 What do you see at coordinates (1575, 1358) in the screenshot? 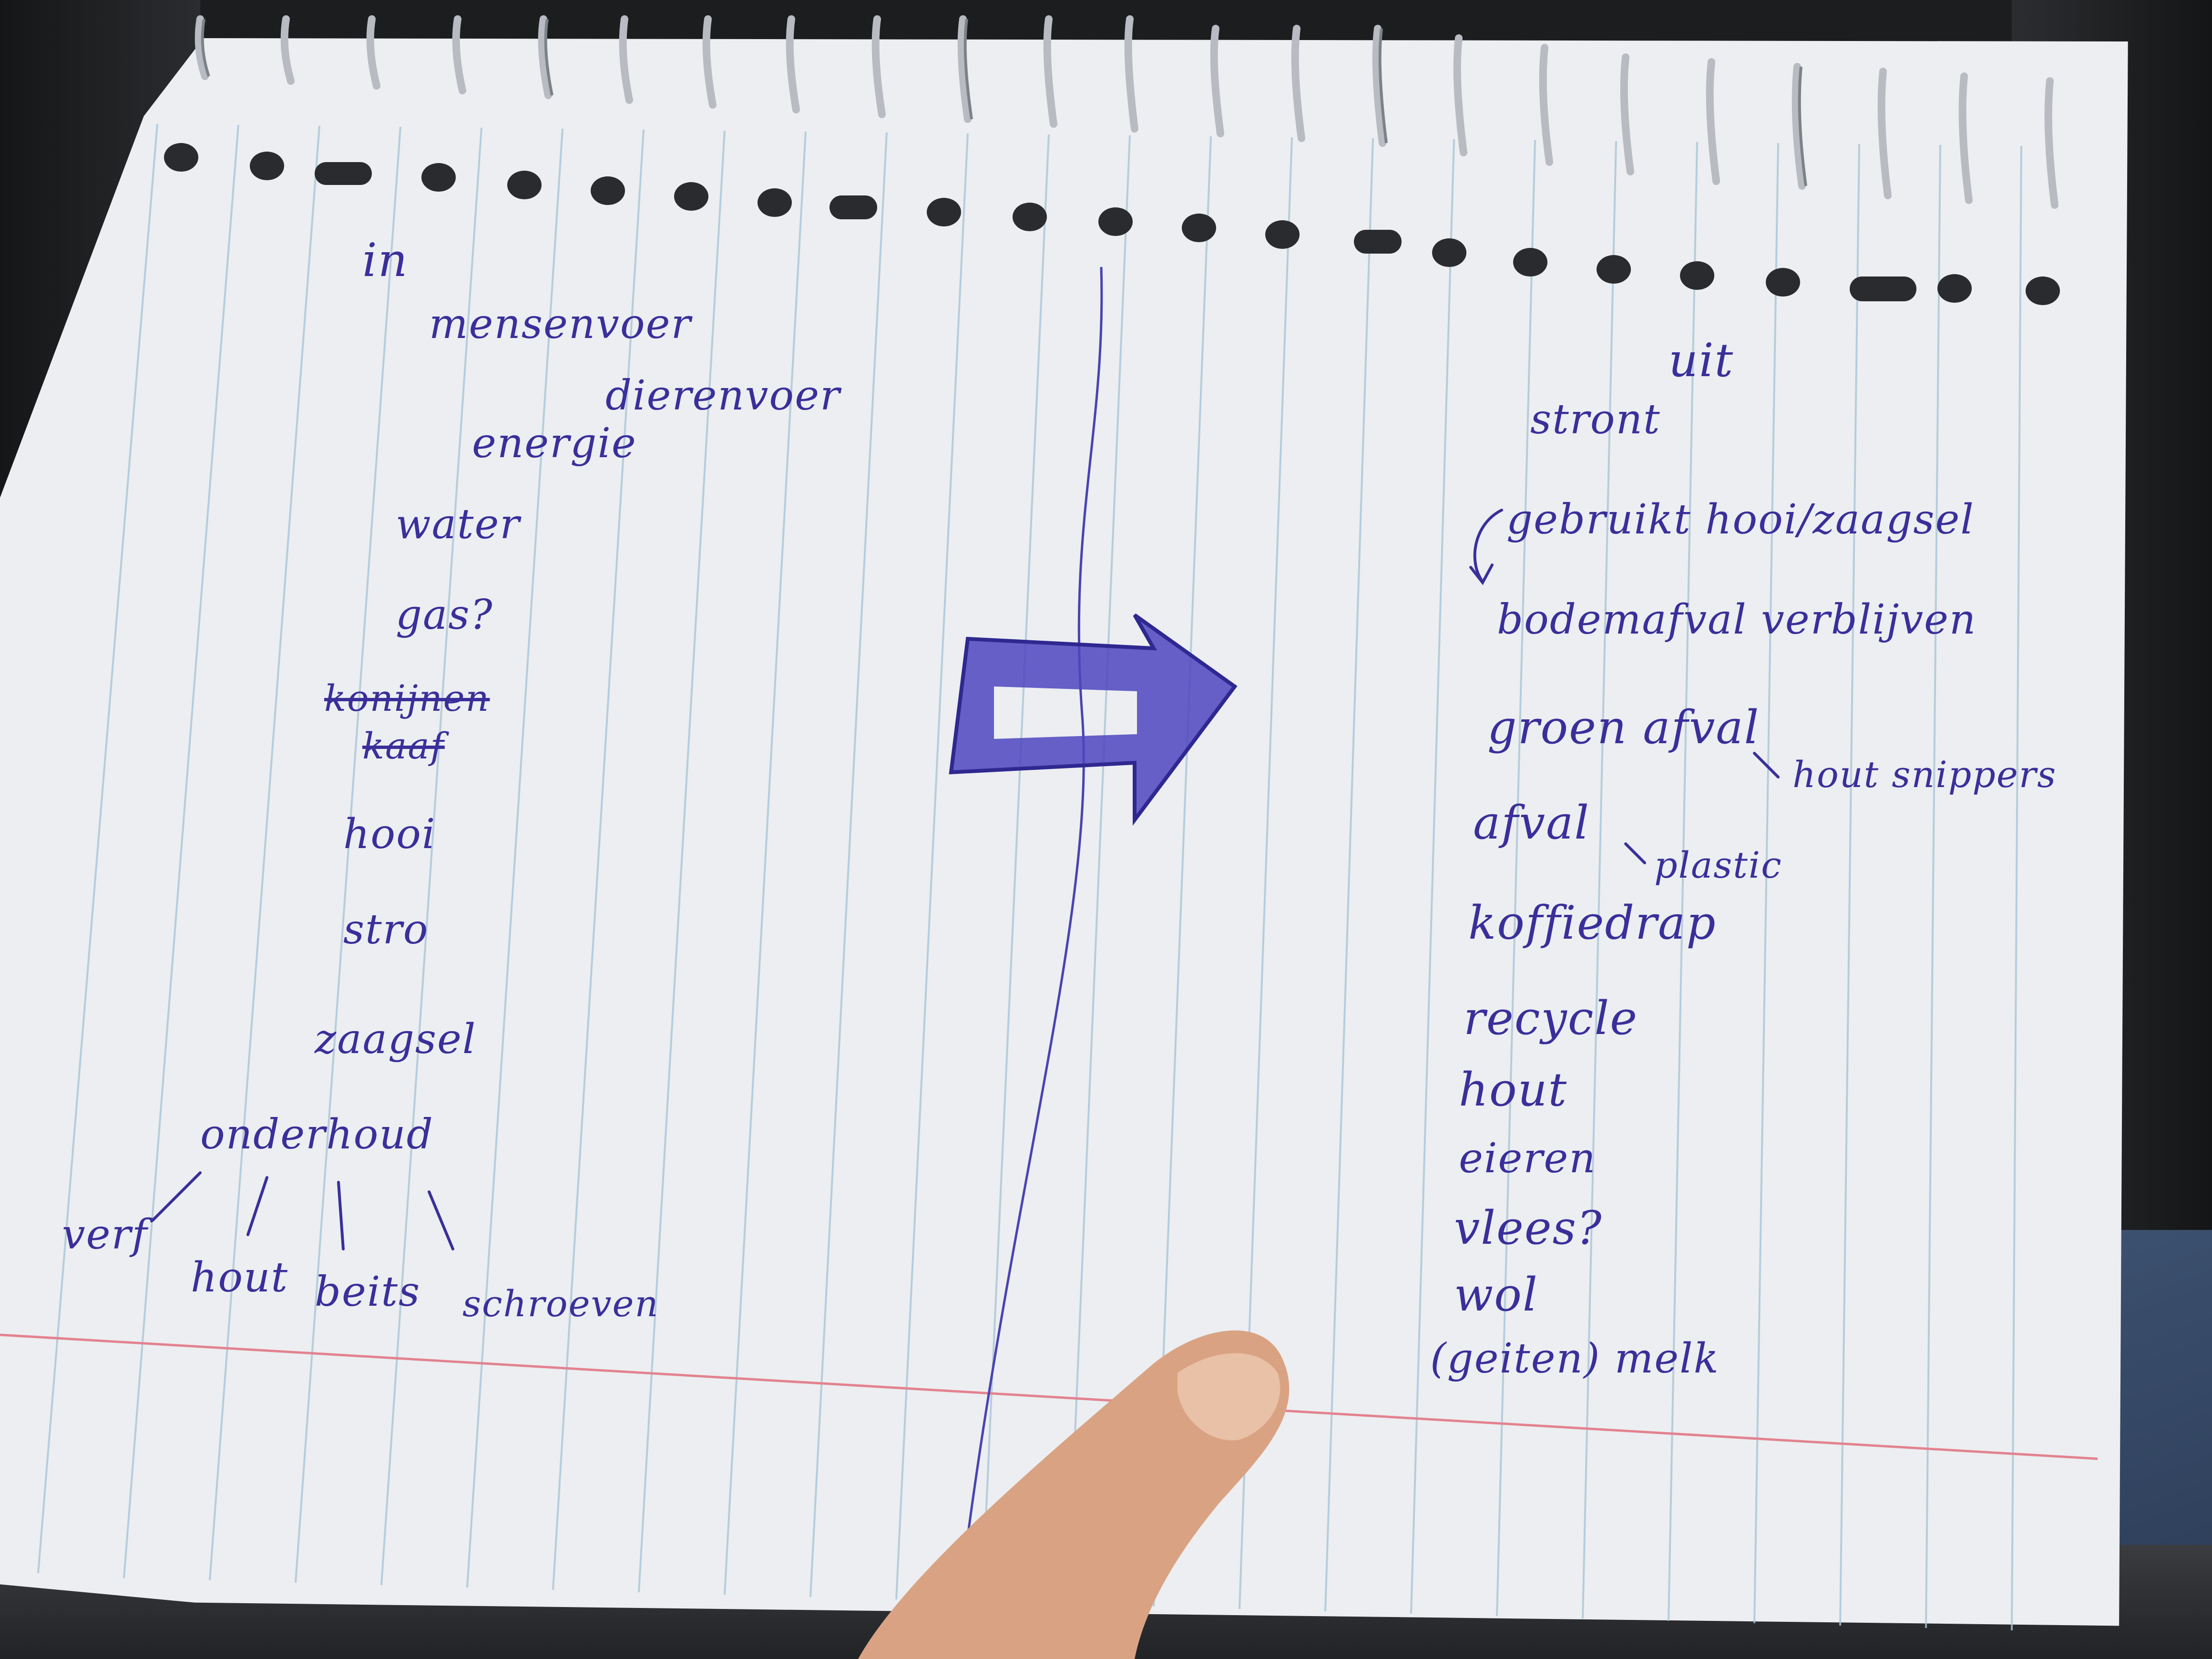
I see `uit-item-geiten-melk: (geiten) melk` at bounding box center [1575, 1358].